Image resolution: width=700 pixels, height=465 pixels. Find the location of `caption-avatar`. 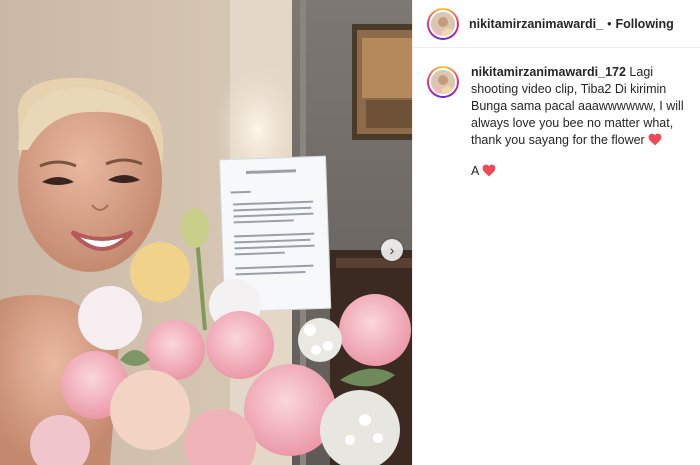

caption-avatar is located at coordinates (443, 82).